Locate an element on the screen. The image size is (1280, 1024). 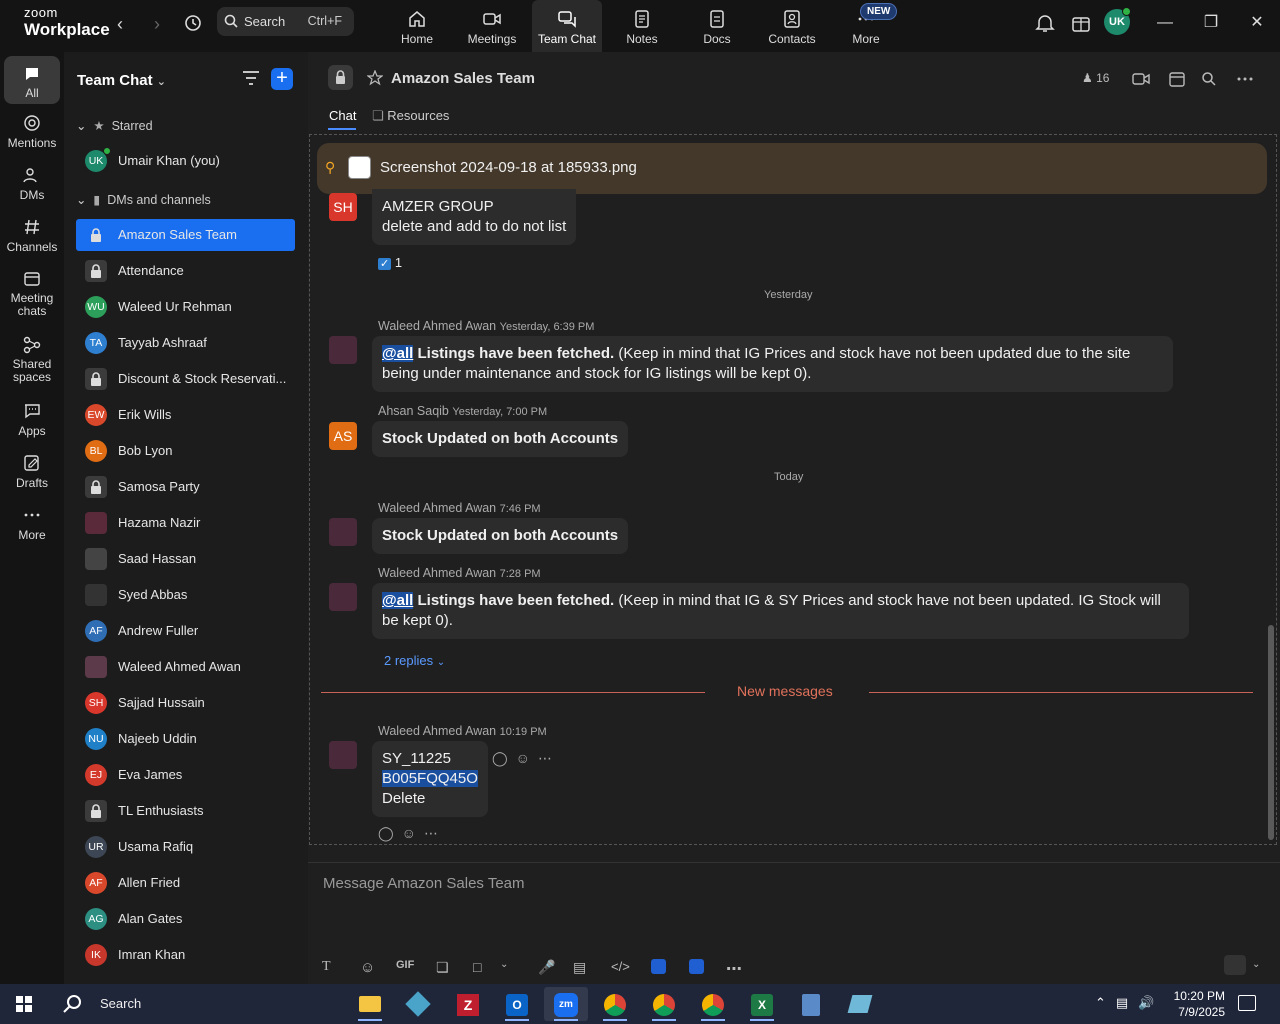
sidebar-title: Team Chat ⌄ is located at coordinates (121, 80).